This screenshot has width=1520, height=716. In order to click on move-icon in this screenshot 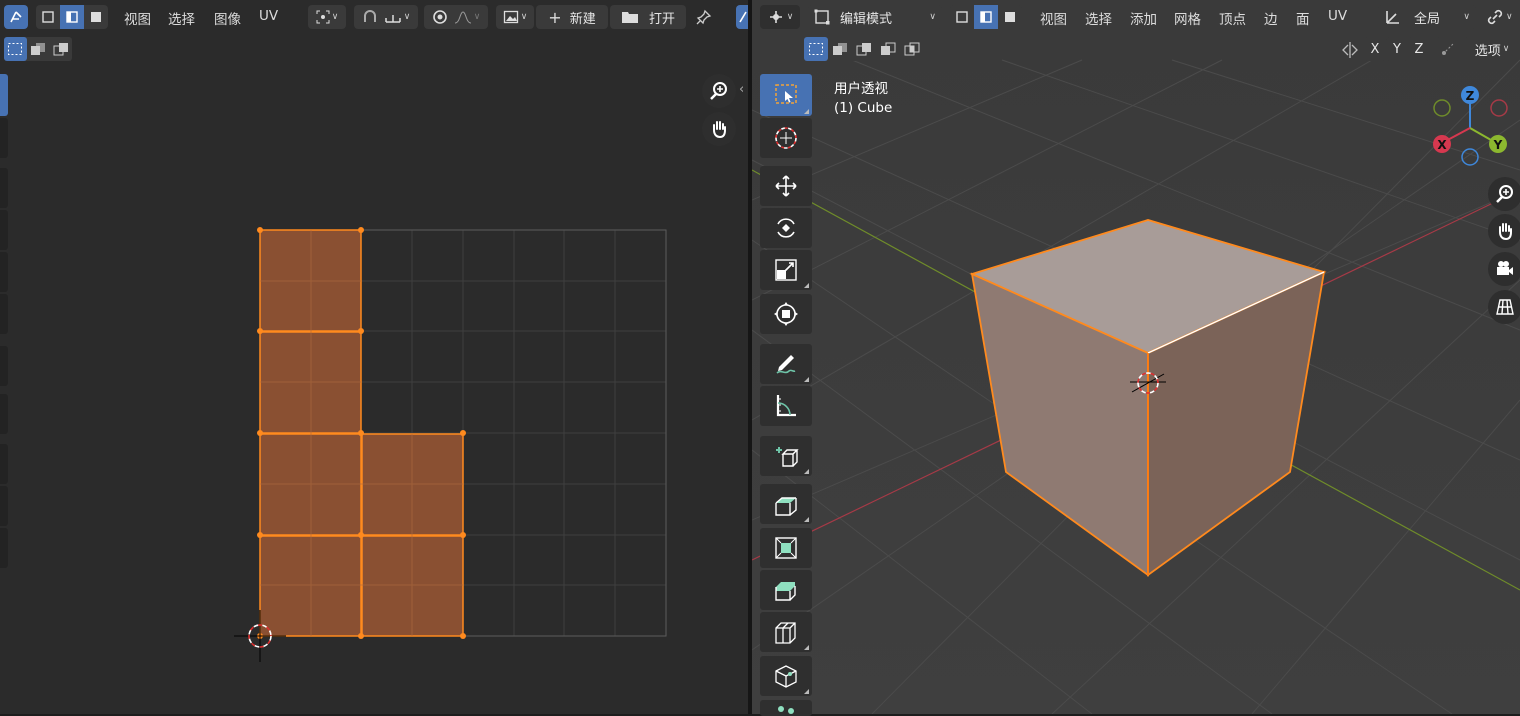, I will do `click(786, 186)`.